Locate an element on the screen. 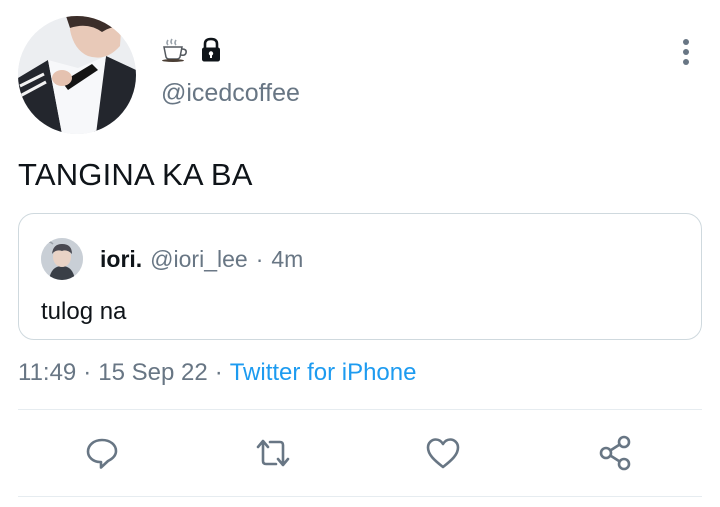 This screenshot has width=720, height=507. like-icon is located at coordinates (443, 453).